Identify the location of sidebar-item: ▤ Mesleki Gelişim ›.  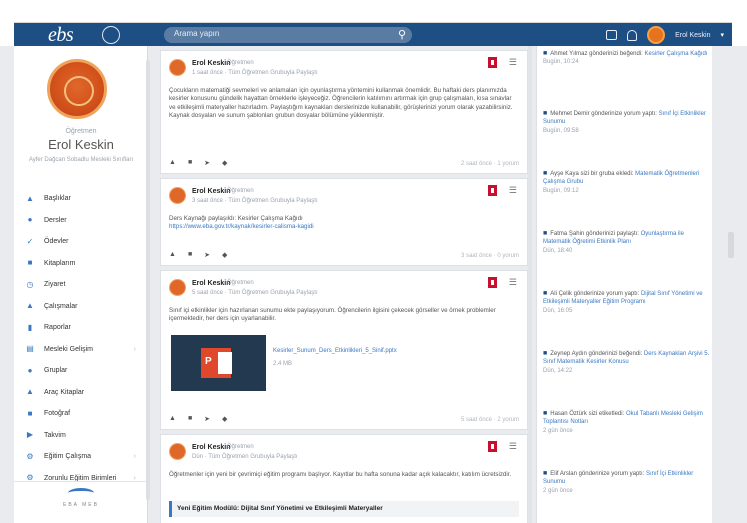
(81, 350).